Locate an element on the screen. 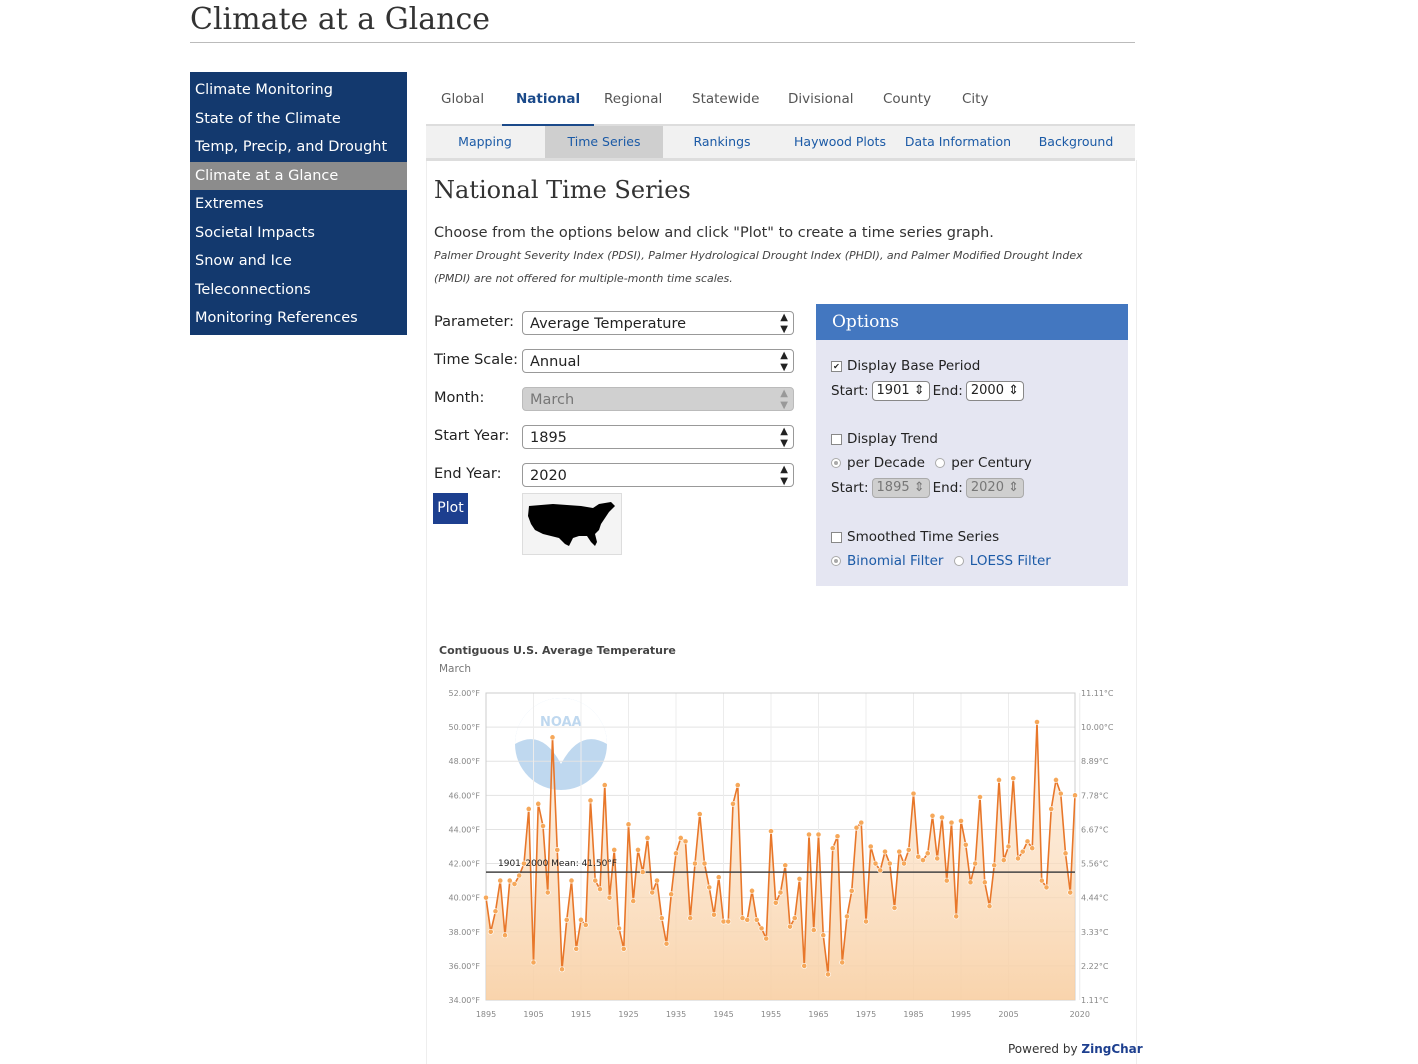 The height and width of the screenshot is (1064, 1418). month-value: March is located at coordinates (552, 400).